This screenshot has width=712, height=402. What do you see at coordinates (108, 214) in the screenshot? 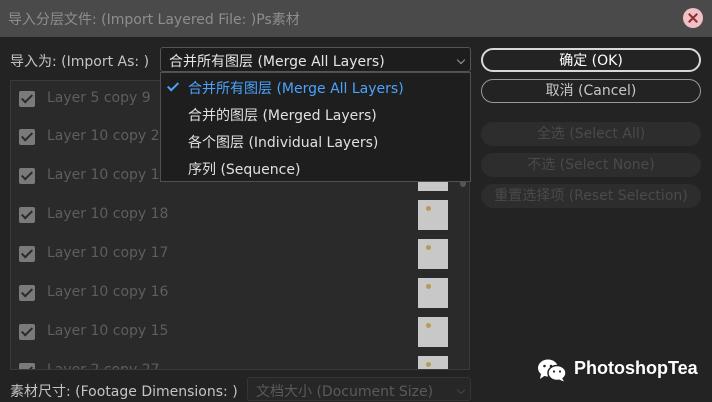
I see `layer-name: Layer 10 copy 18` at bounding box center [108, 214].